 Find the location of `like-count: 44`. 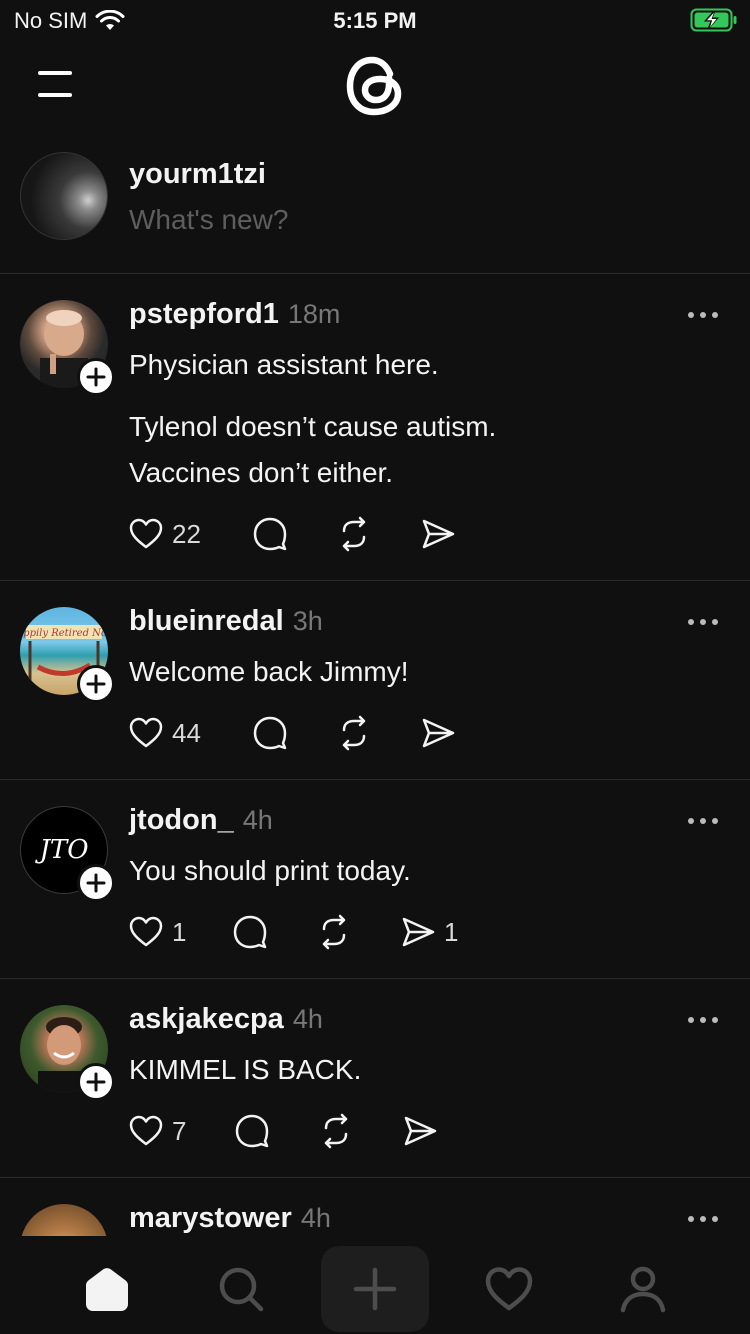

like-count: 44 is located at coordinates (186, 732).